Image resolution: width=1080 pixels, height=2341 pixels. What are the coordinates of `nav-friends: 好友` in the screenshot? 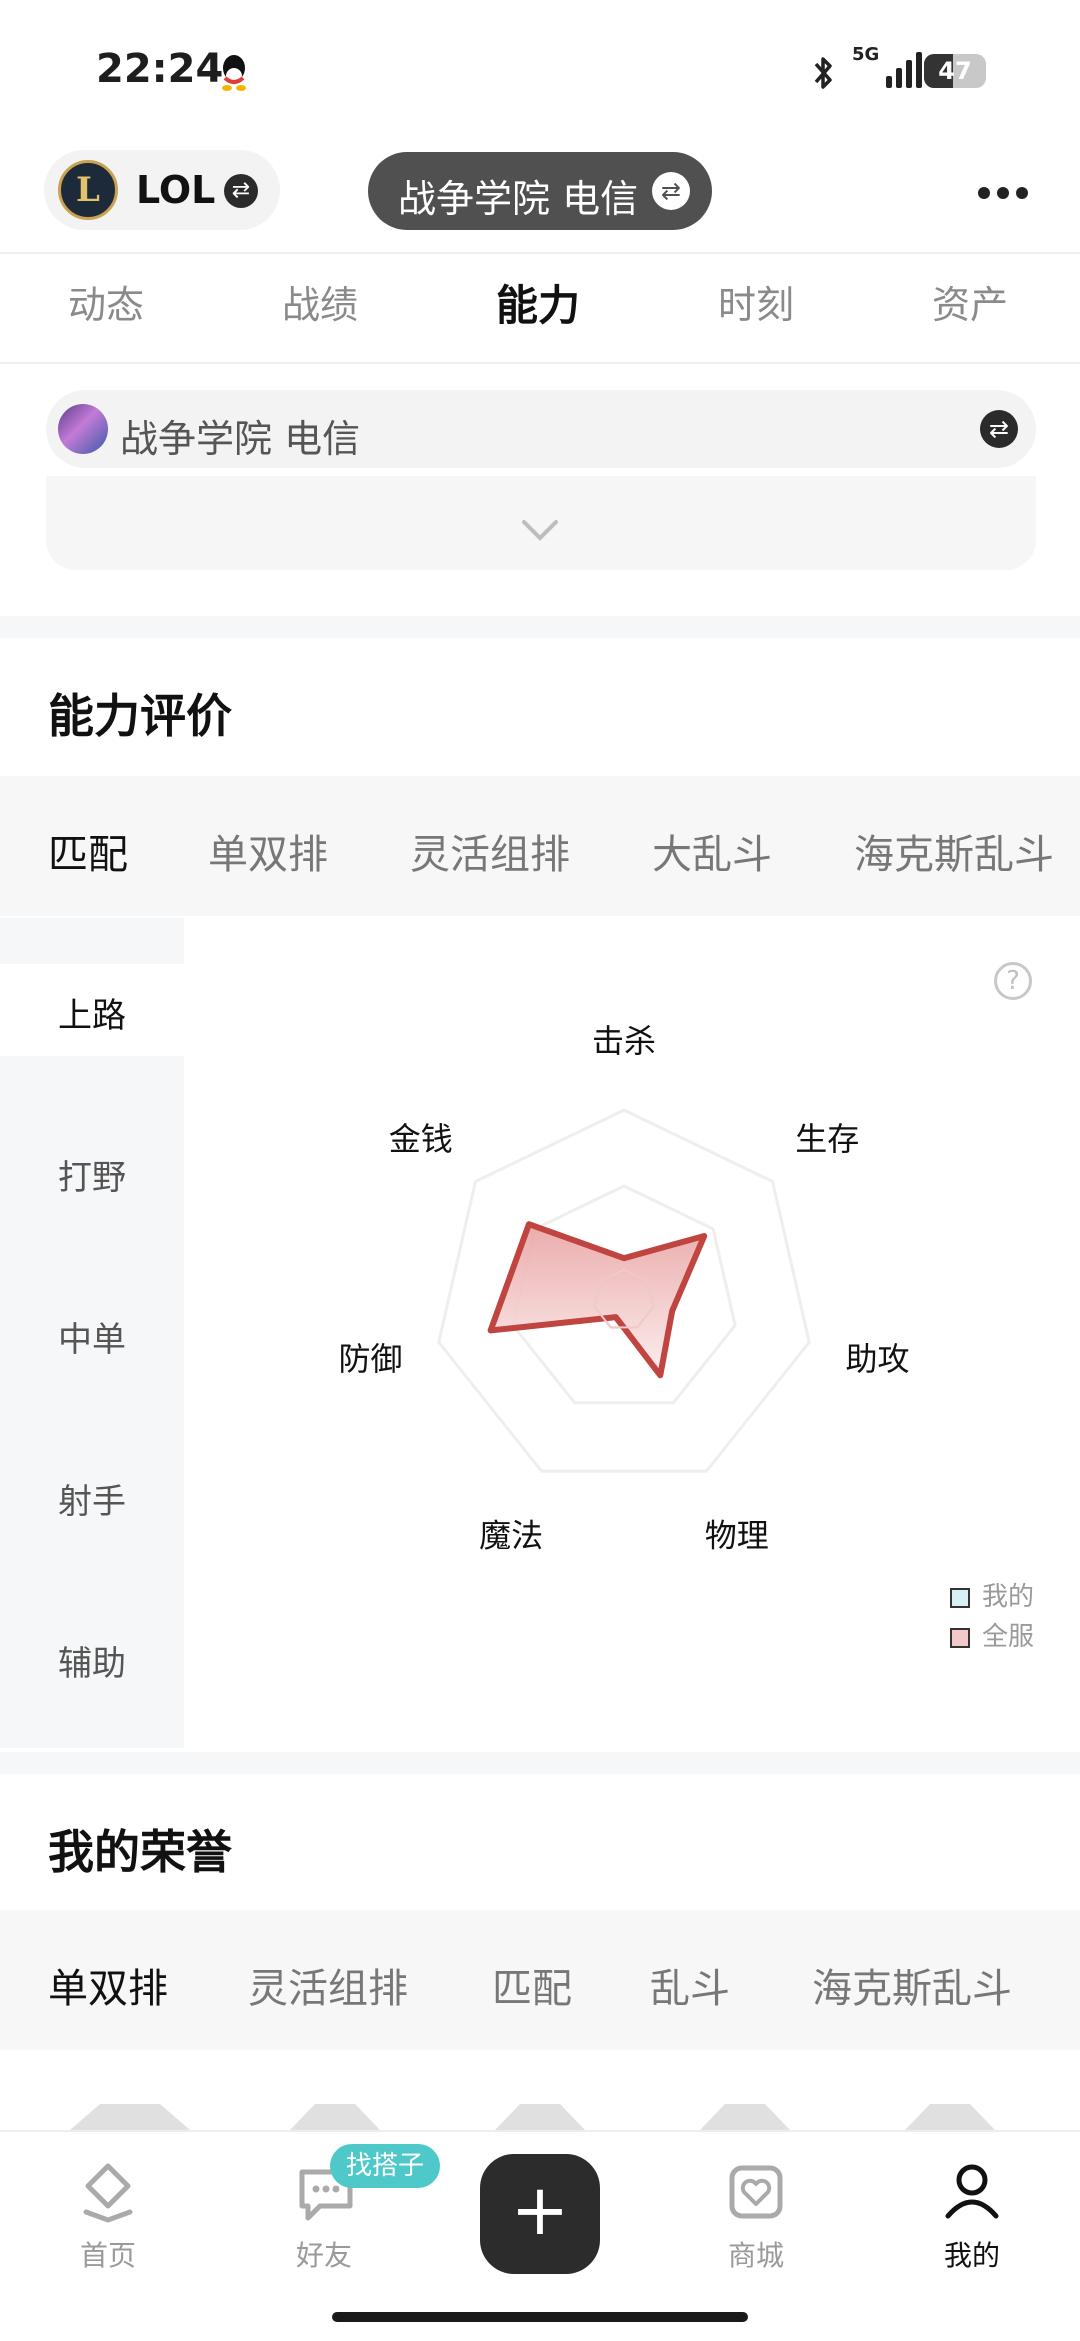 It's located at (324, 2254).